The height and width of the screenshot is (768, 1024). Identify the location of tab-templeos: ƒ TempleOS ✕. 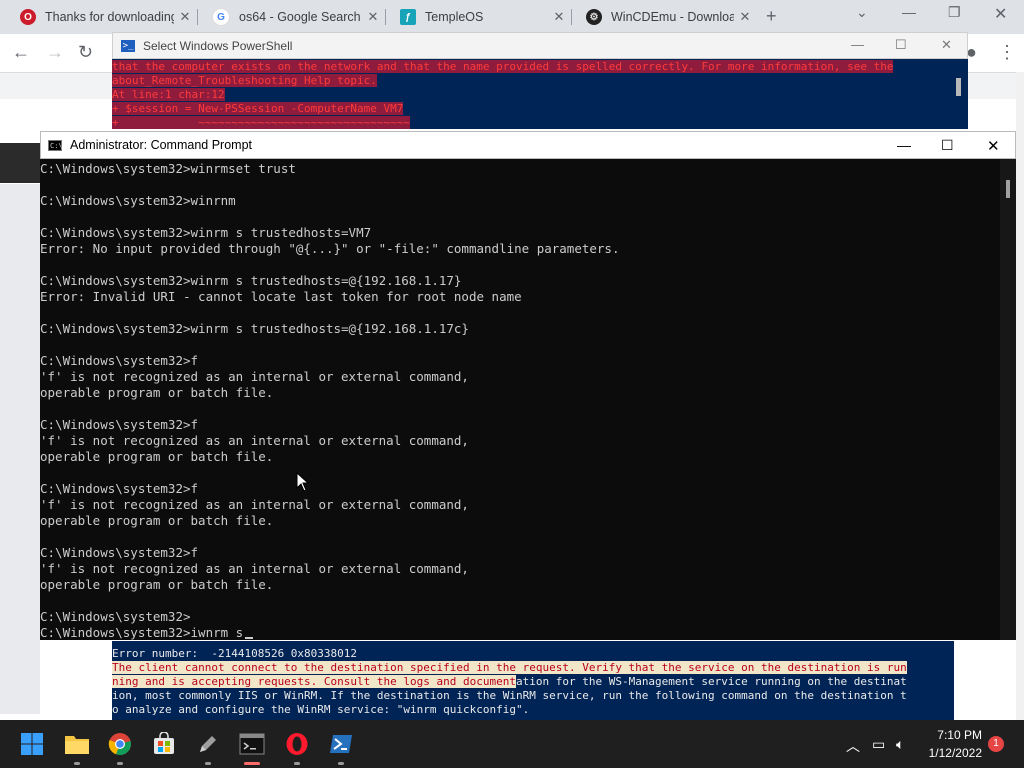
(478, 17).